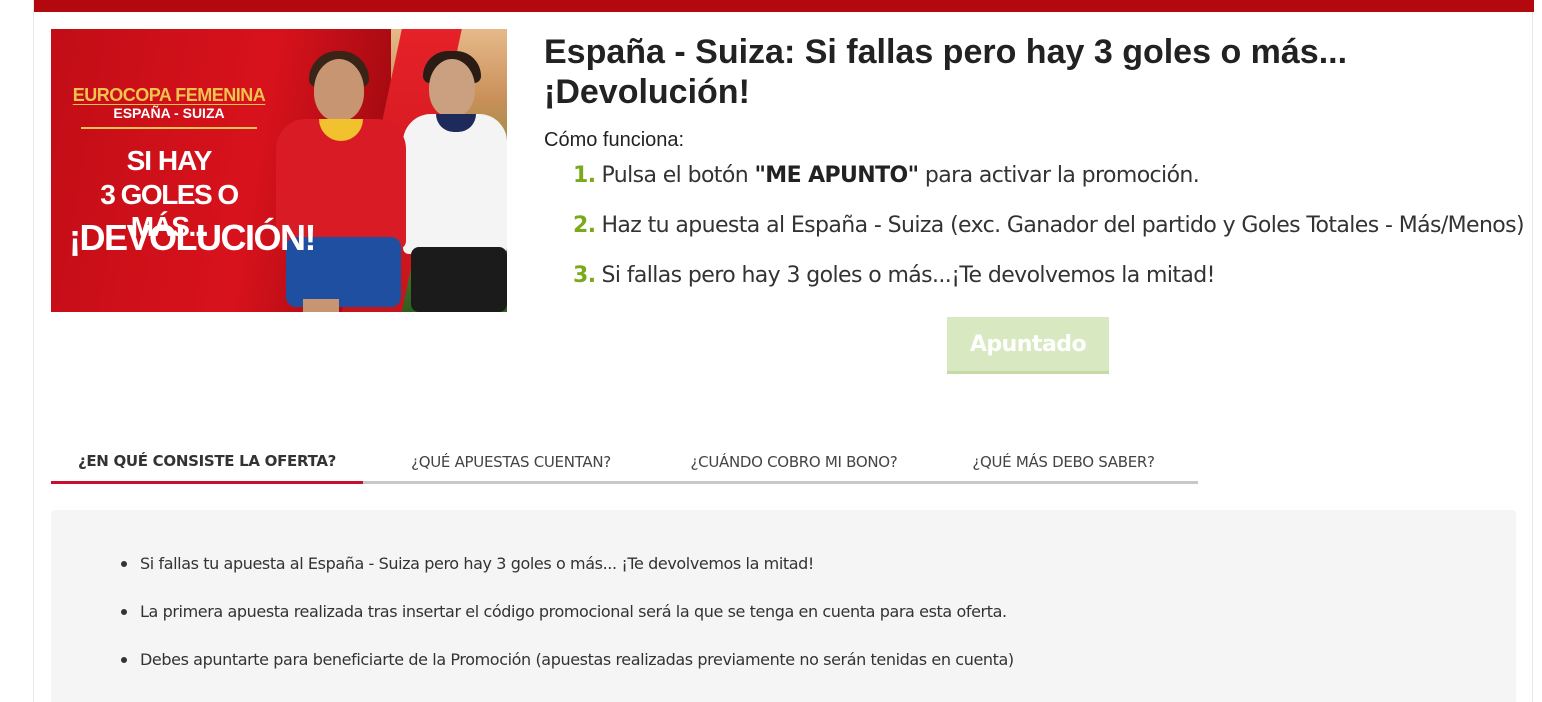  I want to click on step-text: Pulsa el botón, so click(678, 175).